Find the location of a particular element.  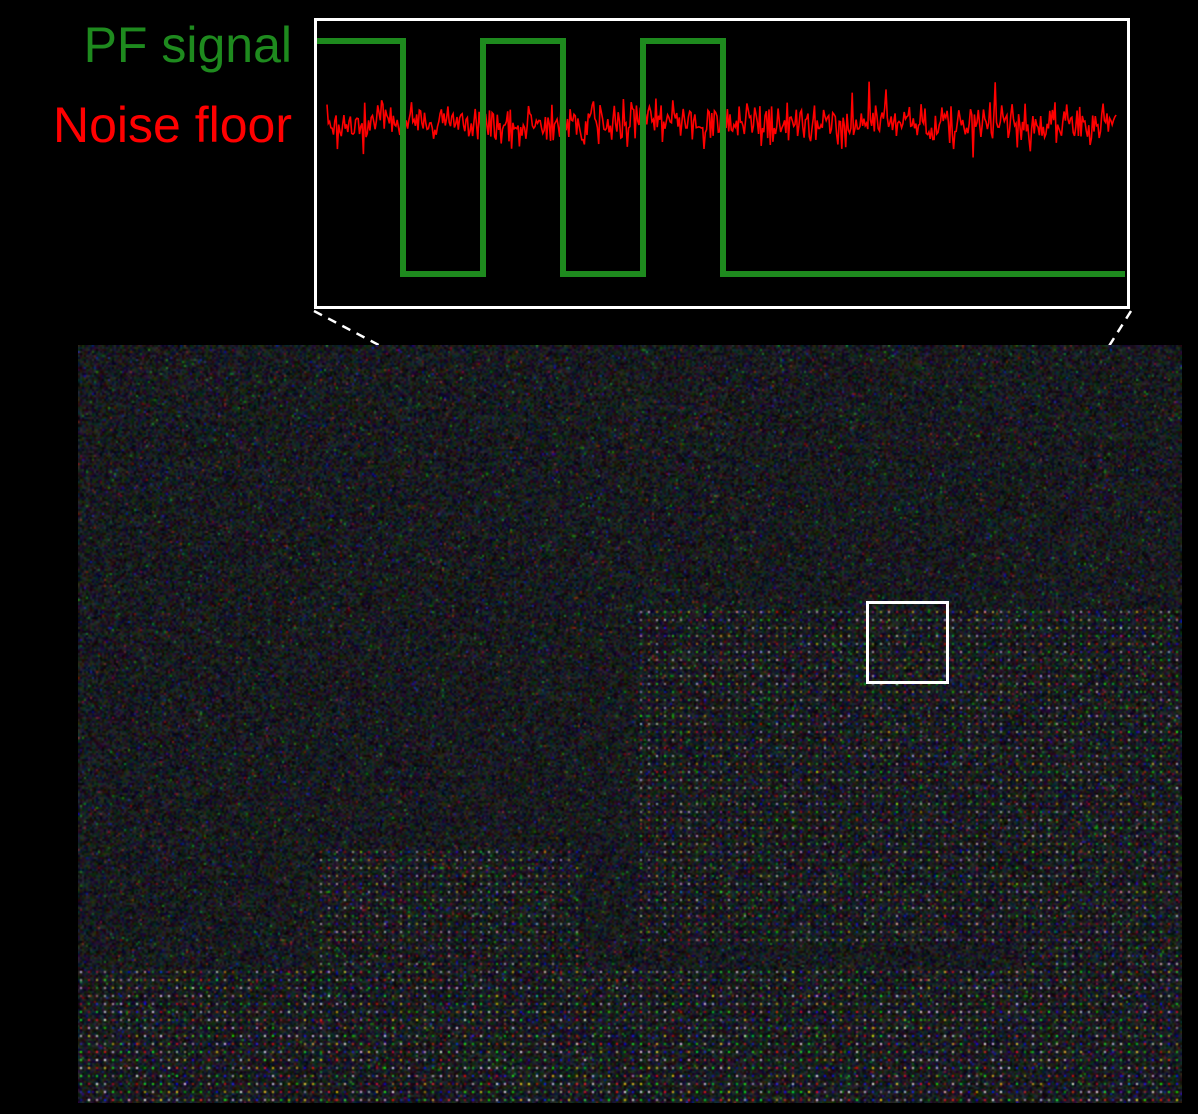

pf-signal-trace is located at coordinates (721, 157).